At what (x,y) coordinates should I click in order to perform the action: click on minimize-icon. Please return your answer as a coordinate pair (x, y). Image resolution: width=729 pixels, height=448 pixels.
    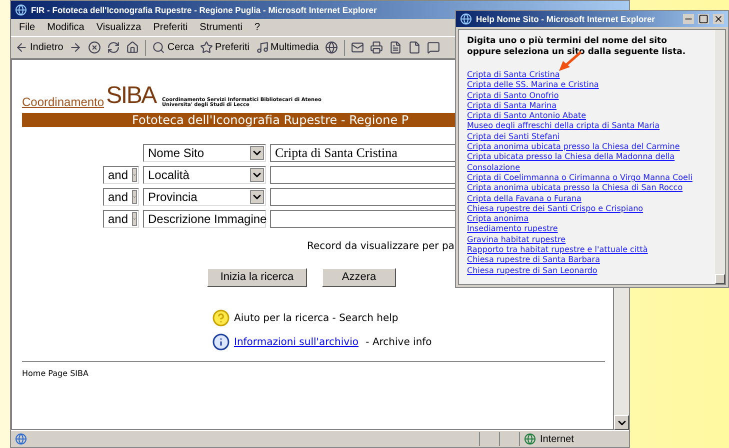
    Looking at the image, I should click on (688, 19).